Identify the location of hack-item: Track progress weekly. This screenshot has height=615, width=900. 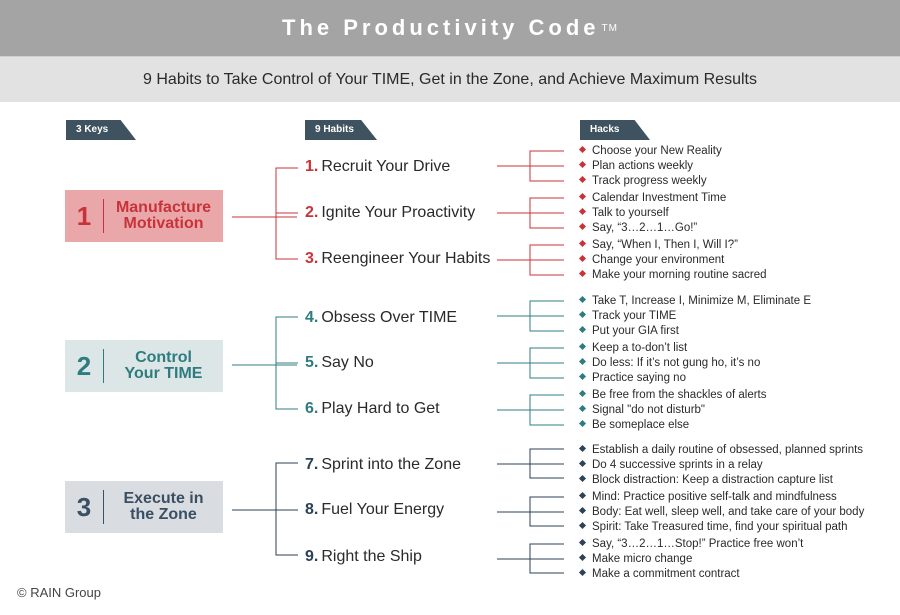
(642, 181).